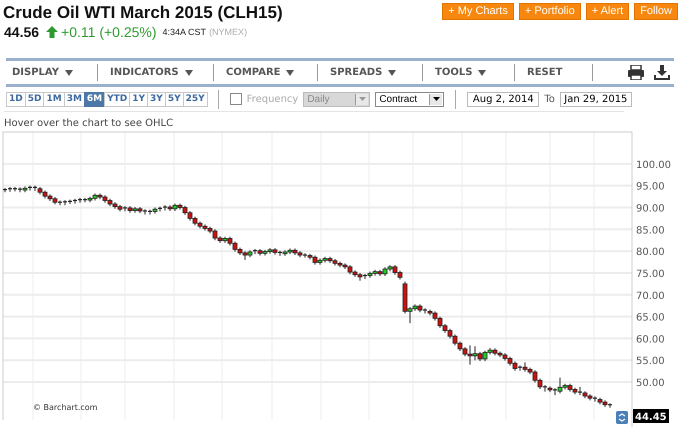  What do you see at coordinates (653, 165) in the screenshot?
I see `axis-label: 100.00` at bounding box center [653, 165].